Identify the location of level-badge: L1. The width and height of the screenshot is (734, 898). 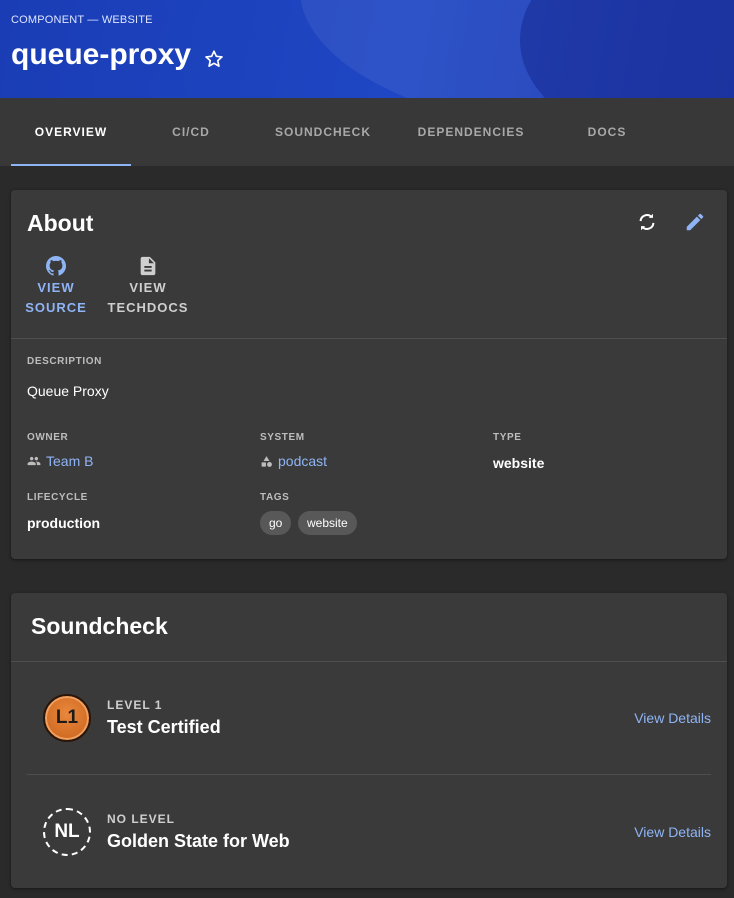
(67, 718).